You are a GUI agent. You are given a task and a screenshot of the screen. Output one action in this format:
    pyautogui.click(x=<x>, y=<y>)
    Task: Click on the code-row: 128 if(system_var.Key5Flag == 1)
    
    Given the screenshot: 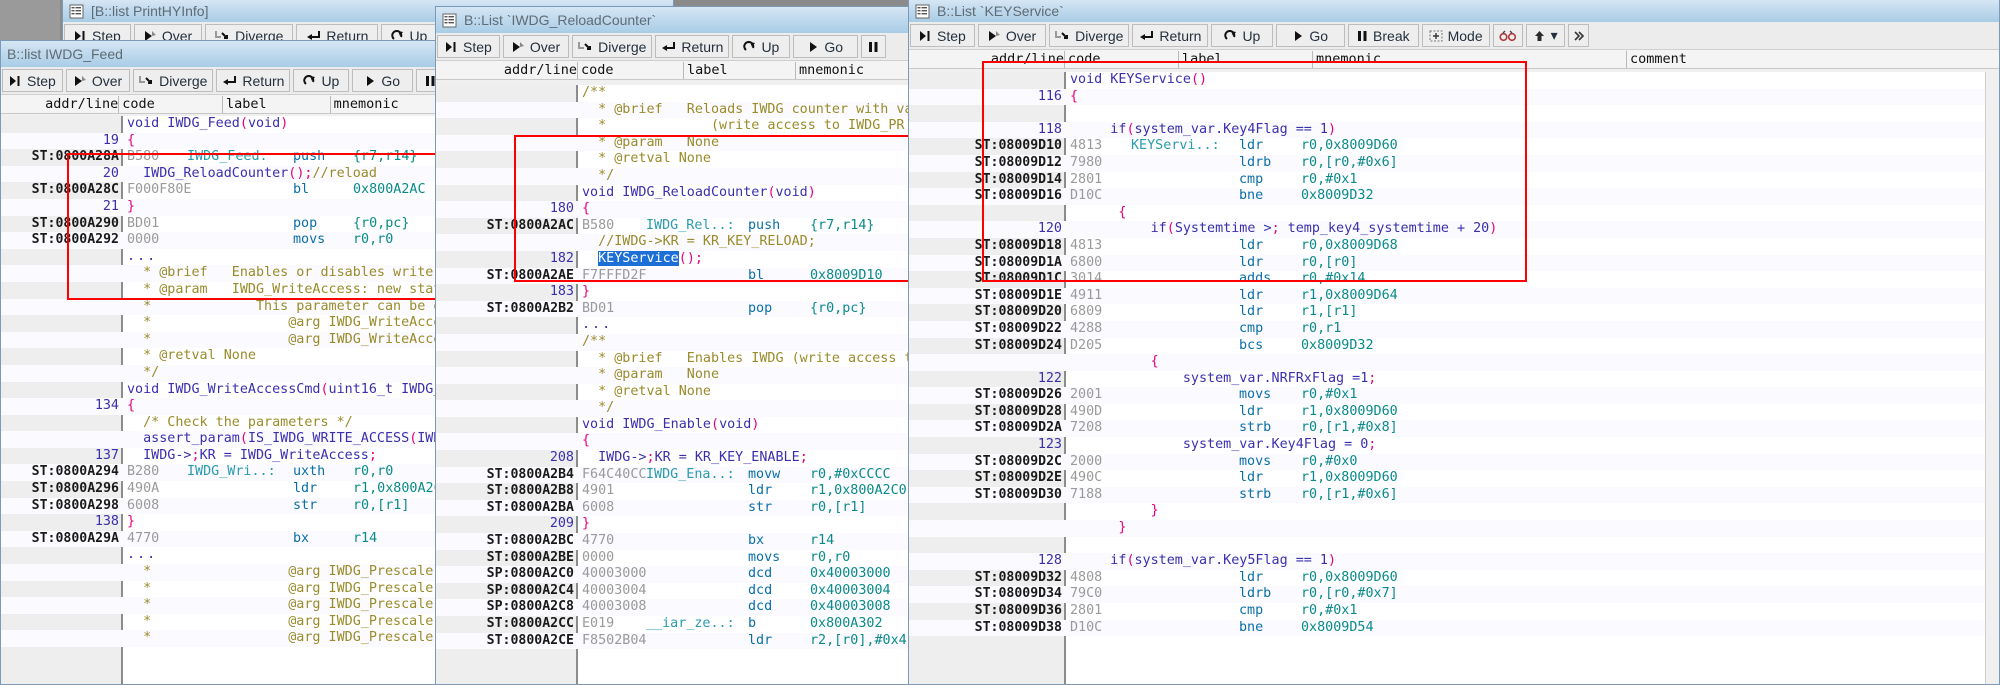 What is the action you would take?
    pyautogui.click(x=1454, y=561)
    